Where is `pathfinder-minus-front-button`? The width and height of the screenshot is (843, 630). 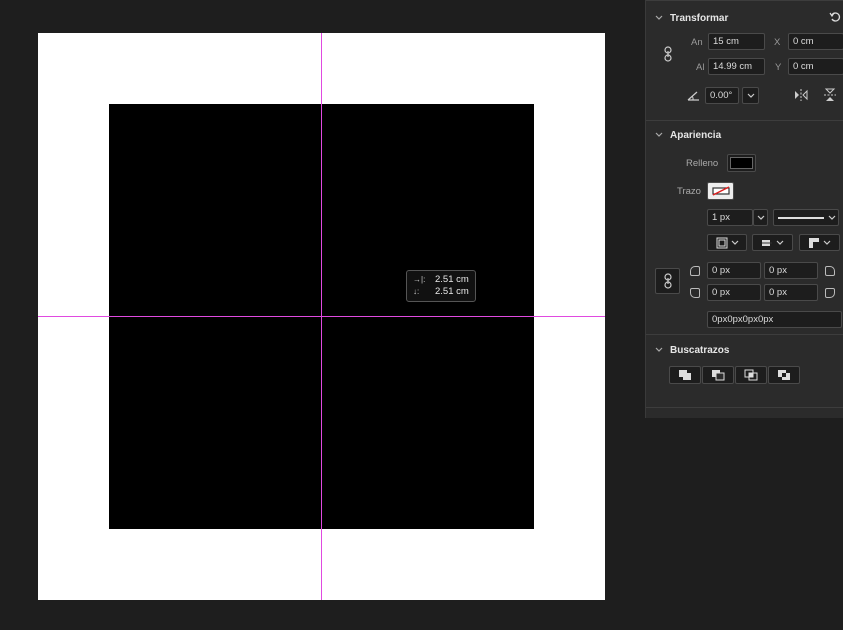
pathfinder-minus-front-button is located at coordinates (718, 375).